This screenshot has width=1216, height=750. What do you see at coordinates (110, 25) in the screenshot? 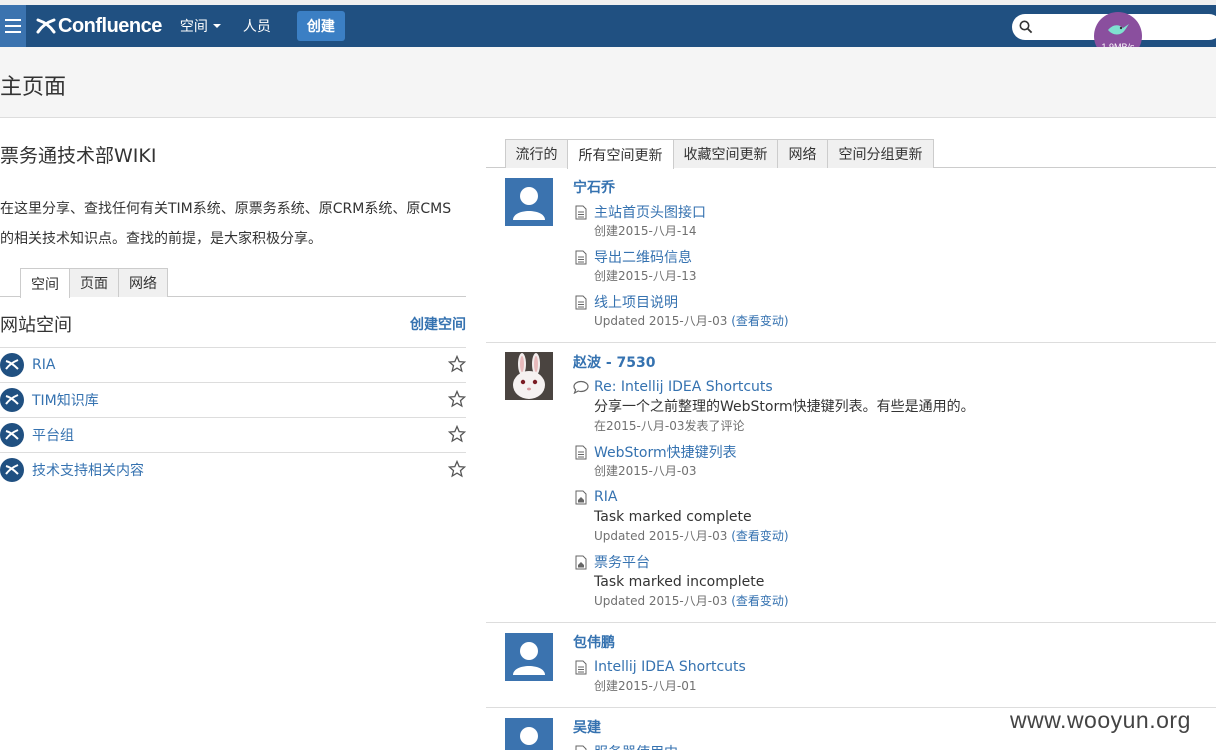
I see `brand-name: Confluence` at bounding box center [110, 25].